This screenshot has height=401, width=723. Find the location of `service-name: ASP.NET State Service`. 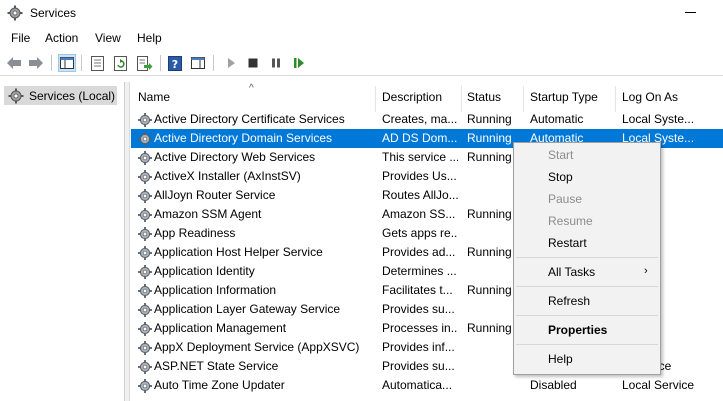

service-name: ASP.NET State Service is located at coordinates (216, 366).